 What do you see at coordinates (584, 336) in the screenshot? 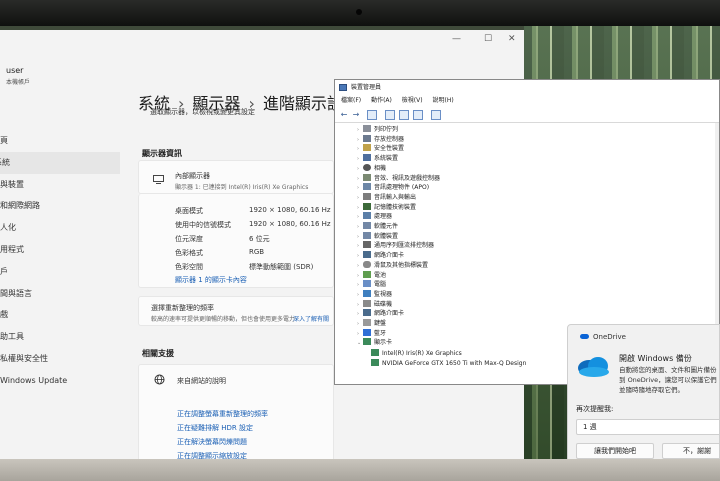
I see `onedrive-small-icon` at bounding box center [584, 336].